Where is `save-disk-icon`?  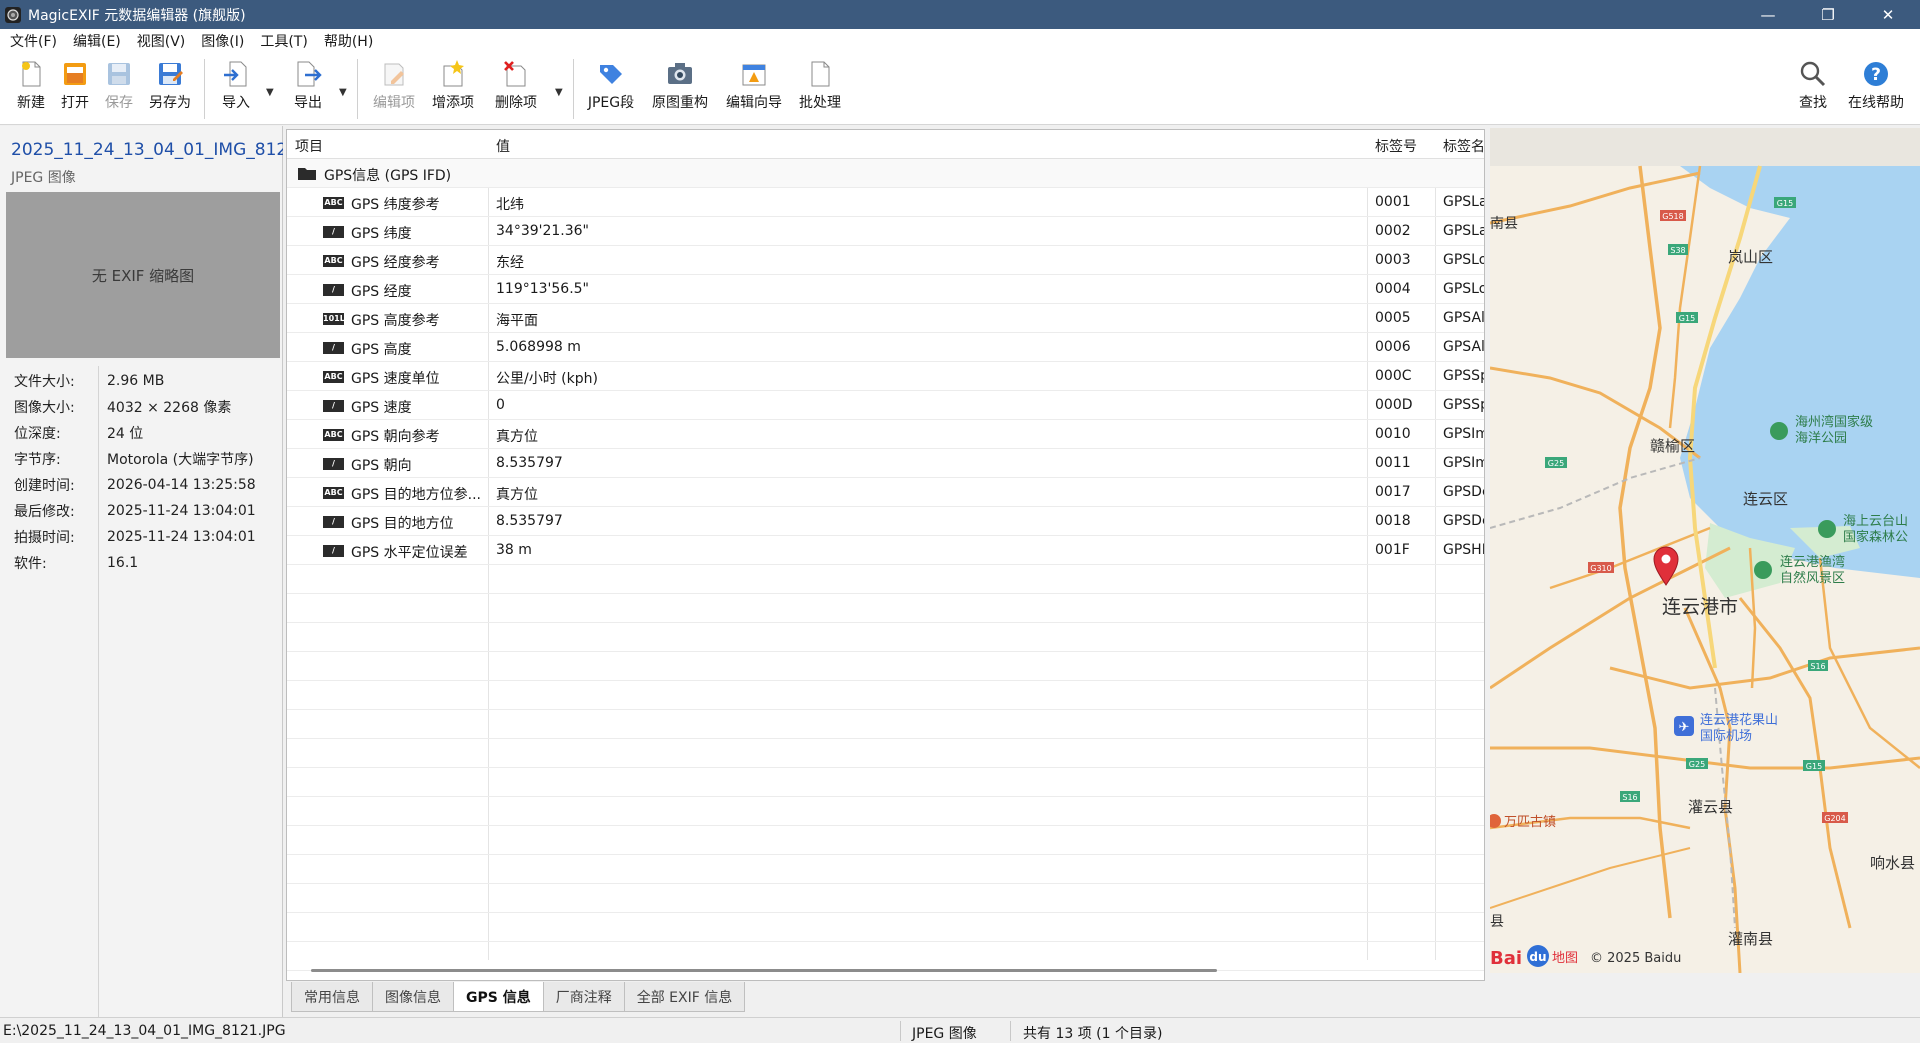
save-disk-icon is located at coordinates (119, 74).